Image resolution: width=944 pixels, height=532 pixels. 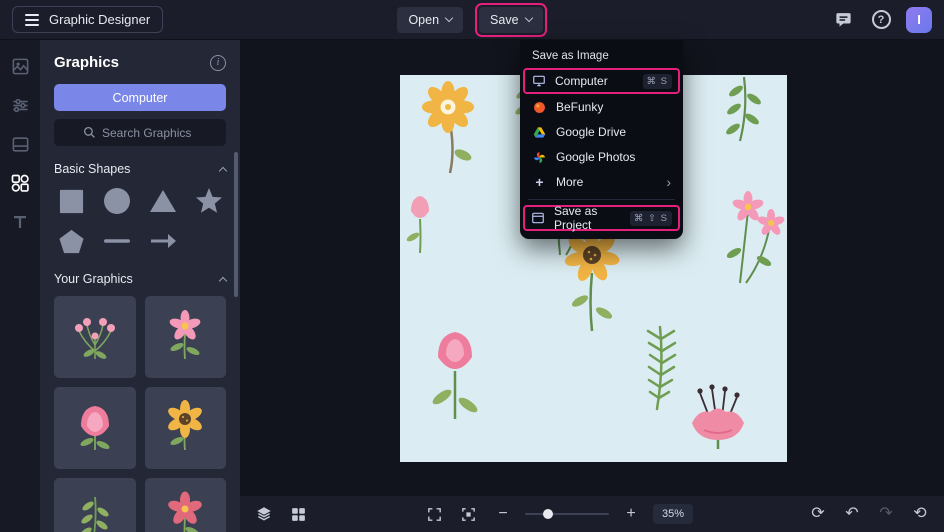 I want to click on menu-item-label: More, so click(x=570, y=182).